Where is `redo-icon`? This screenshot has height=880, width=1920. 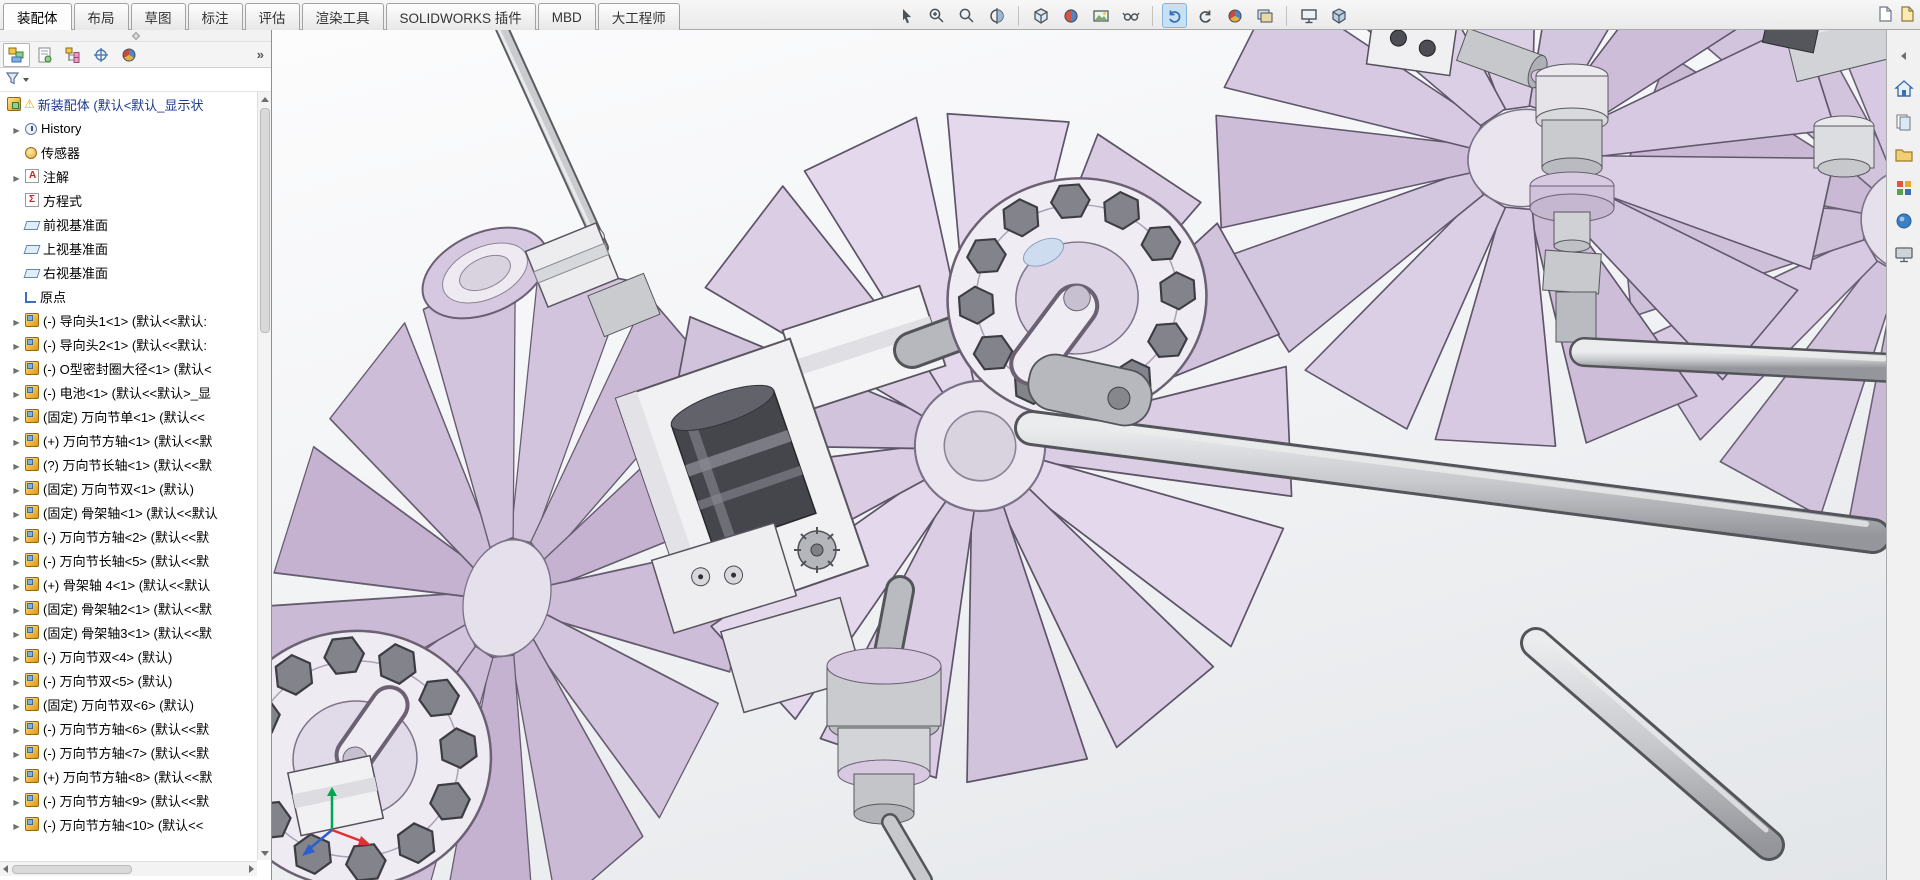 redo-icon is located at coordinates (1204, 15).